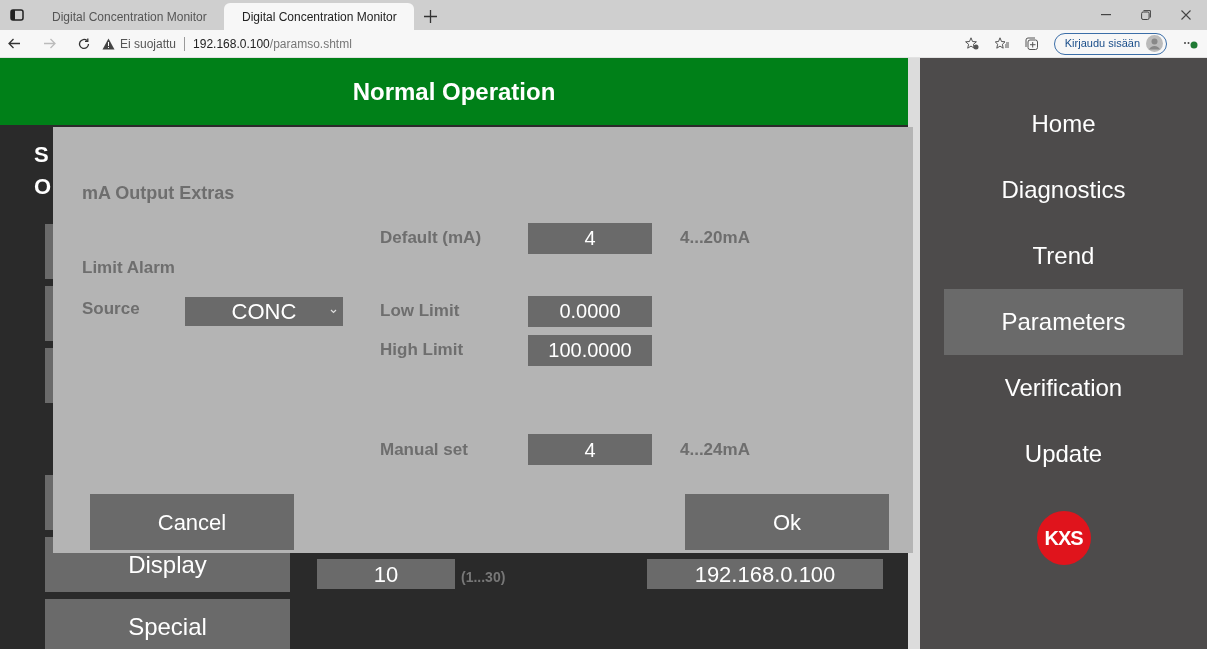 The width and height of the screenshot is (1207, 649). Describe the element at coordinates (43, 187) in the screenshot. I see `section-heading: O` at that location.